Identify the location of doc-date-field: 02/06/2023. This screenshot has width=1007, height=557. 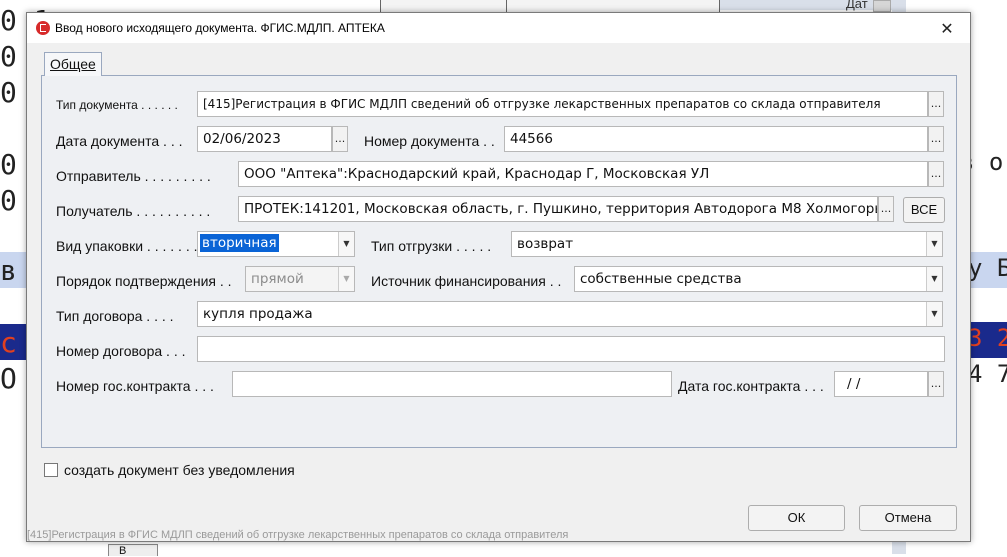
(264, 139).